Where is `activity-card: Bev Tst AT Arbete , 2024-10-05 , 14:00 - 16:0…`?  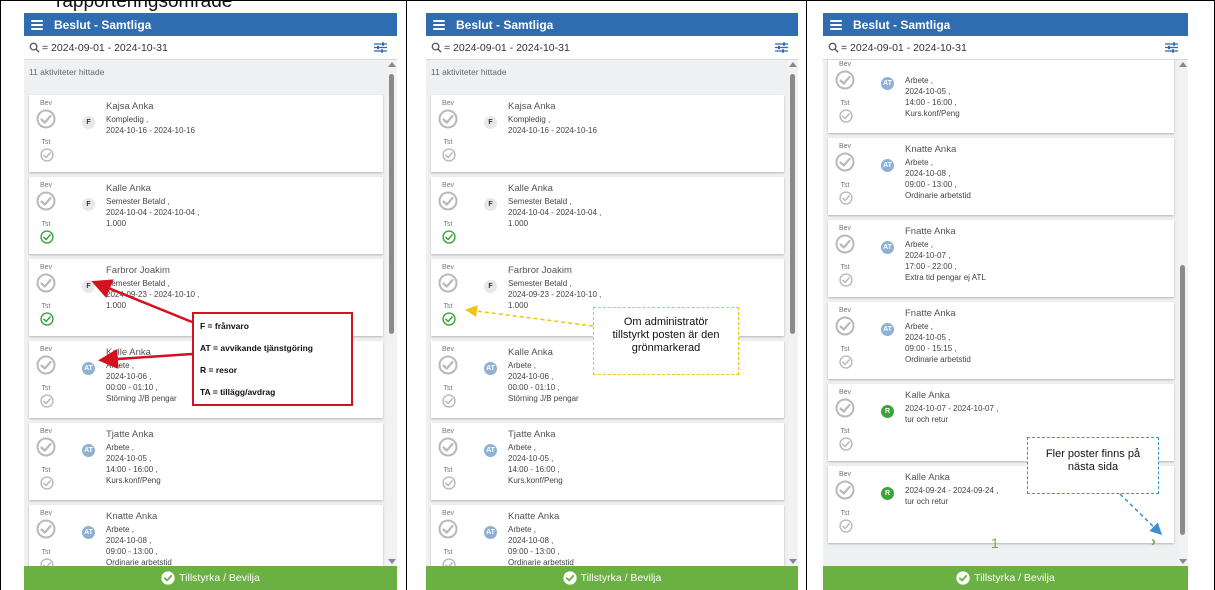
activity-card: Bev Tst AT Arbete , 2024-10-05 , 14:00 - 16:0… is located at coordinates (1001, 96).